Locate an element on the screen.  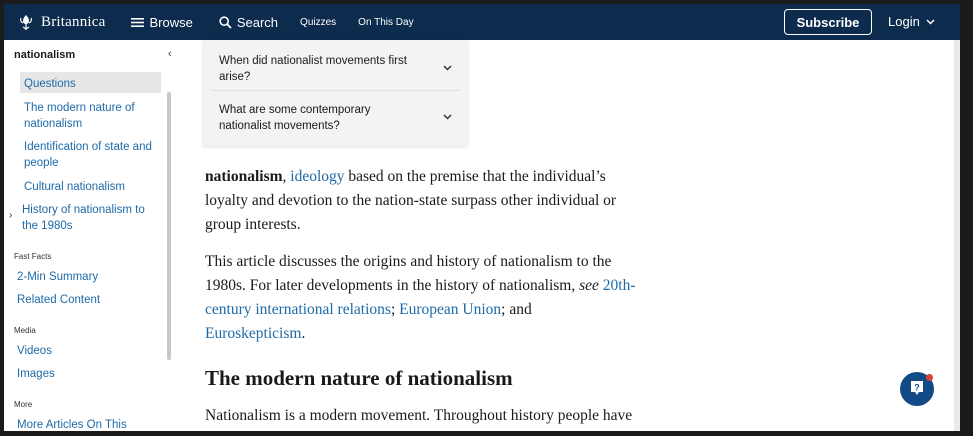
more-heading: More is located at coordinates (23, 404).